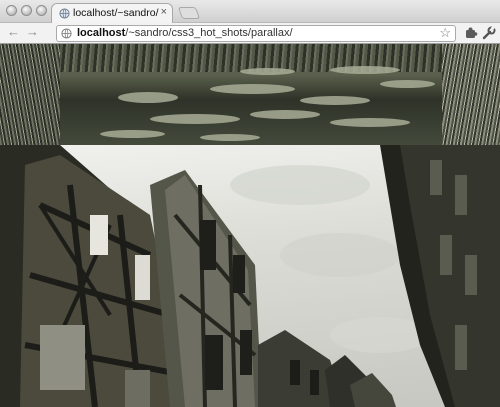 Image resolution: width=500 pixels, height=407 pixels. I want to click on close-window-button, so click(11, 10).